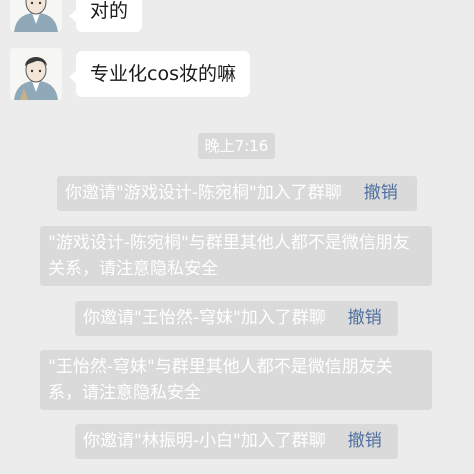 The height and width of the screenshot is (474, 474). I want to click on message-text: 对的, so click(109, 11).